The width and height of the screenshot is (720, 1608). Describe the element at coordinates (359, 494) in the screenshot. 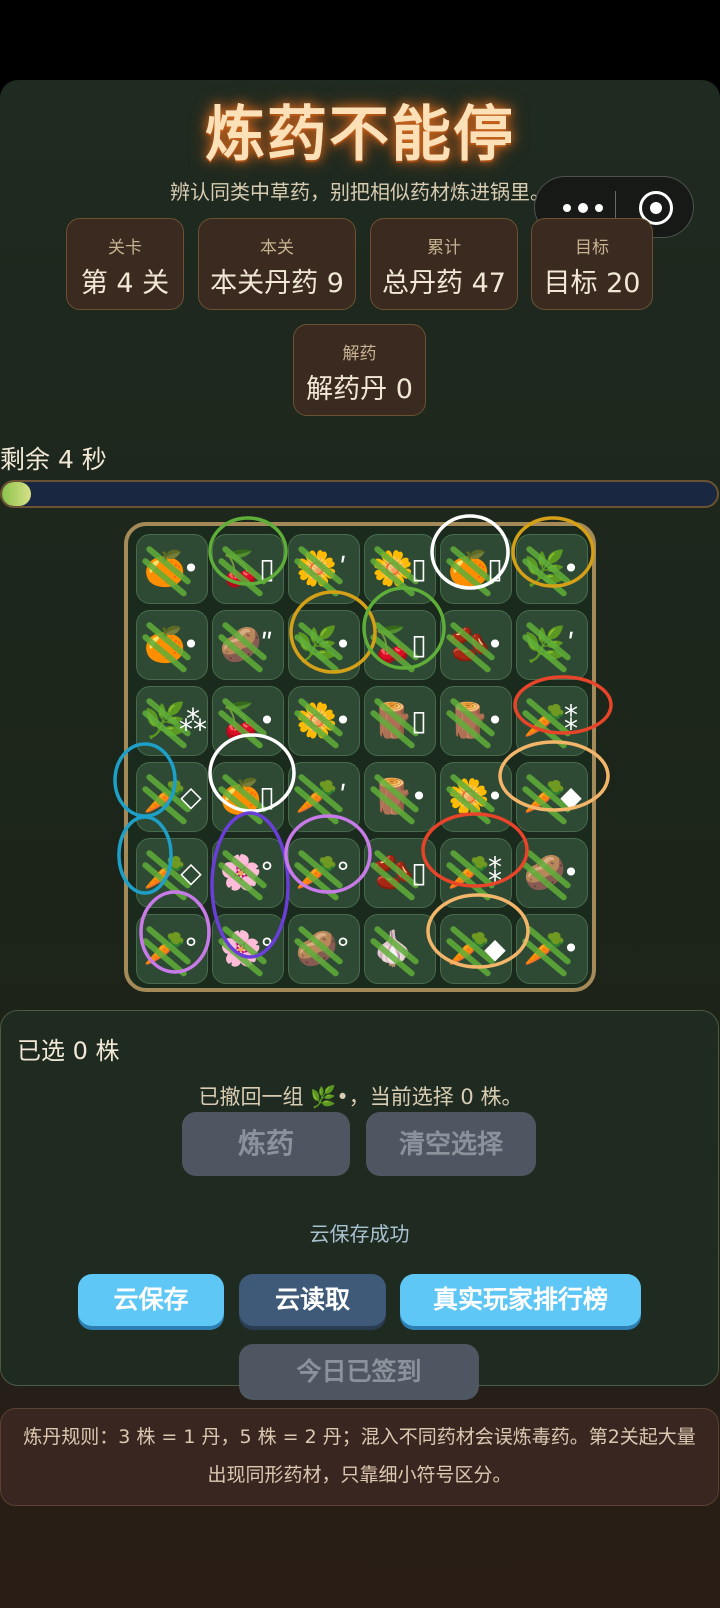

I see `timer-progress-bar` at that location.